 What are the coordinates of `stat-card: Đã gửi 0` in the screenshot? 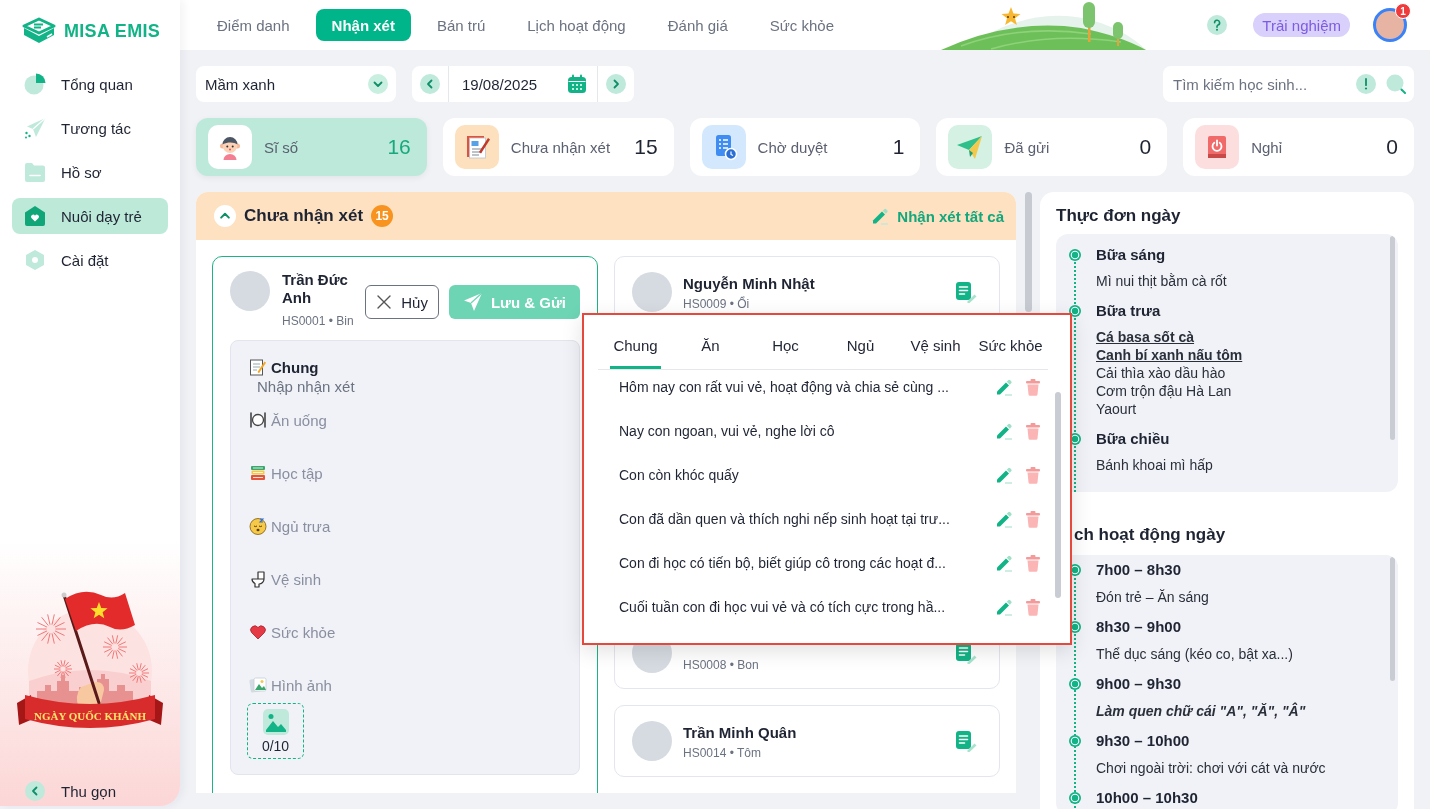 It's located at (1052, 147).